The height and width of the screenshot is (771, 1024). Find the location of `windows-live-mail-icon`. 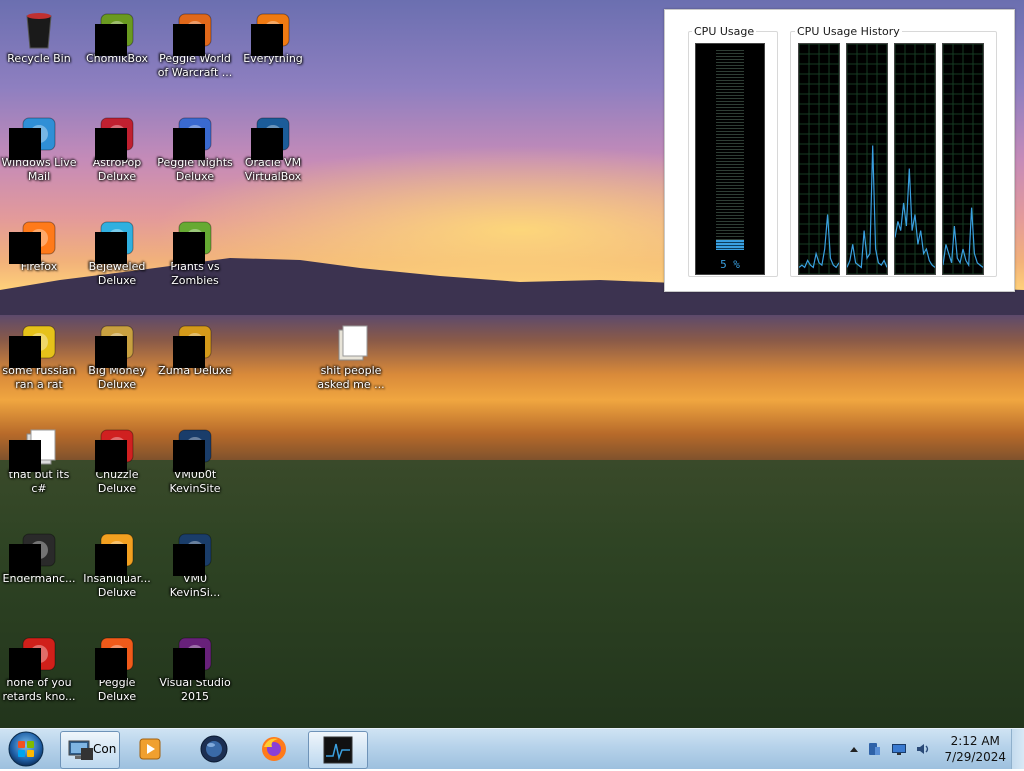

windows-live-mail-icon is located at coordinates (34, 137).